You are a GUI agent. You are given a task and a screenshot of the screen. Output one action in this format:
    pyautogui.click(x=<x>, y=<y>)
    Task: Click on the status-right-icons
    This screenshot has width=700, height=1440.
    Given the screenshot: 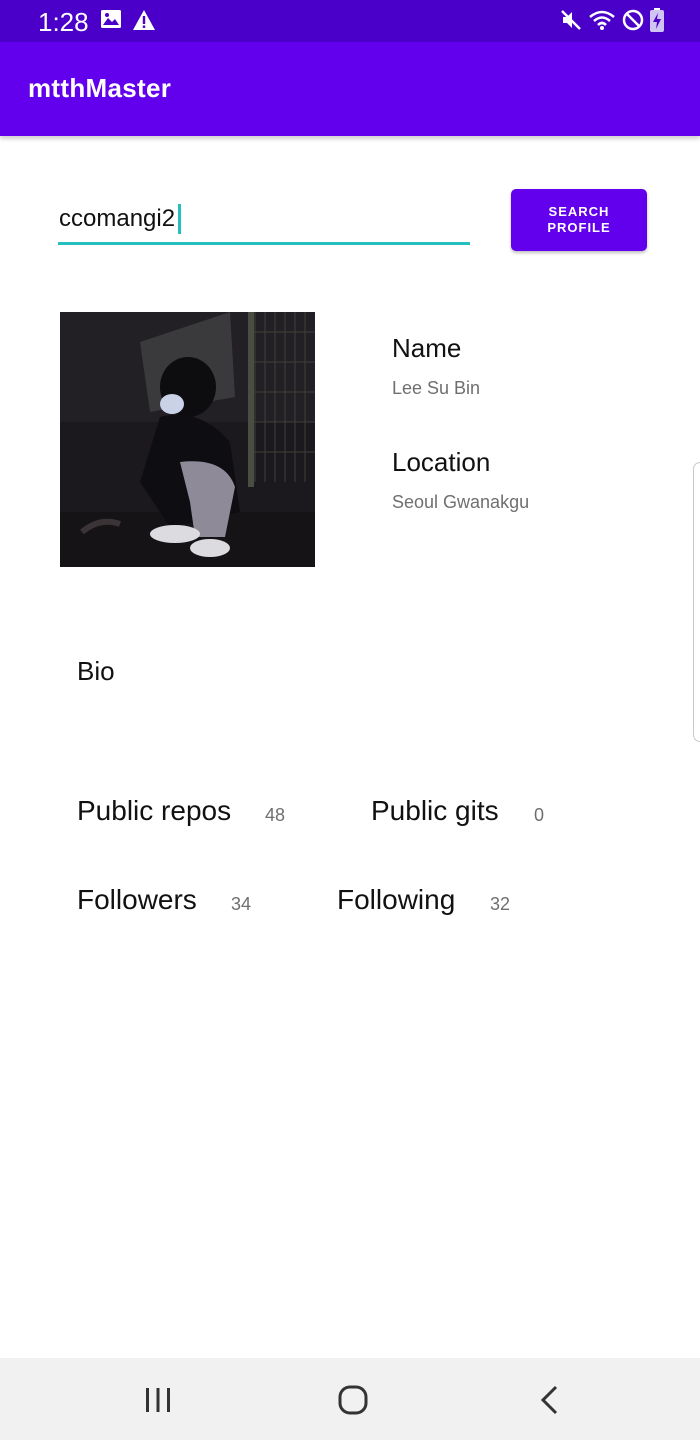 What is the action you would take?
    pyautogui.click(x=612, y=22)
    